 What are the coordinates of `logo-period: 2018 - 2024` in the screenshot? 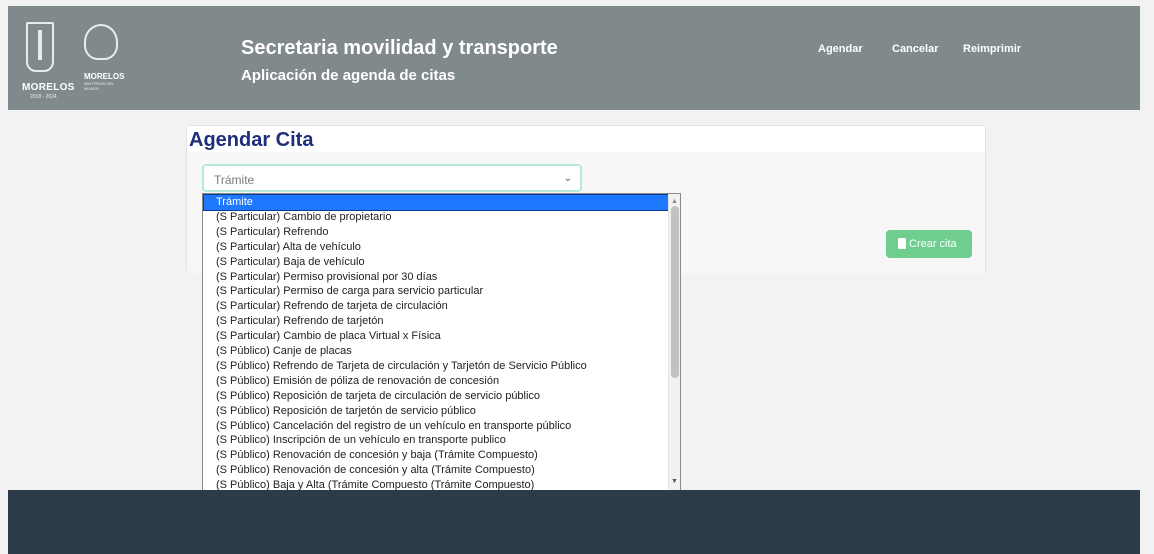 It's located at (43, 97).